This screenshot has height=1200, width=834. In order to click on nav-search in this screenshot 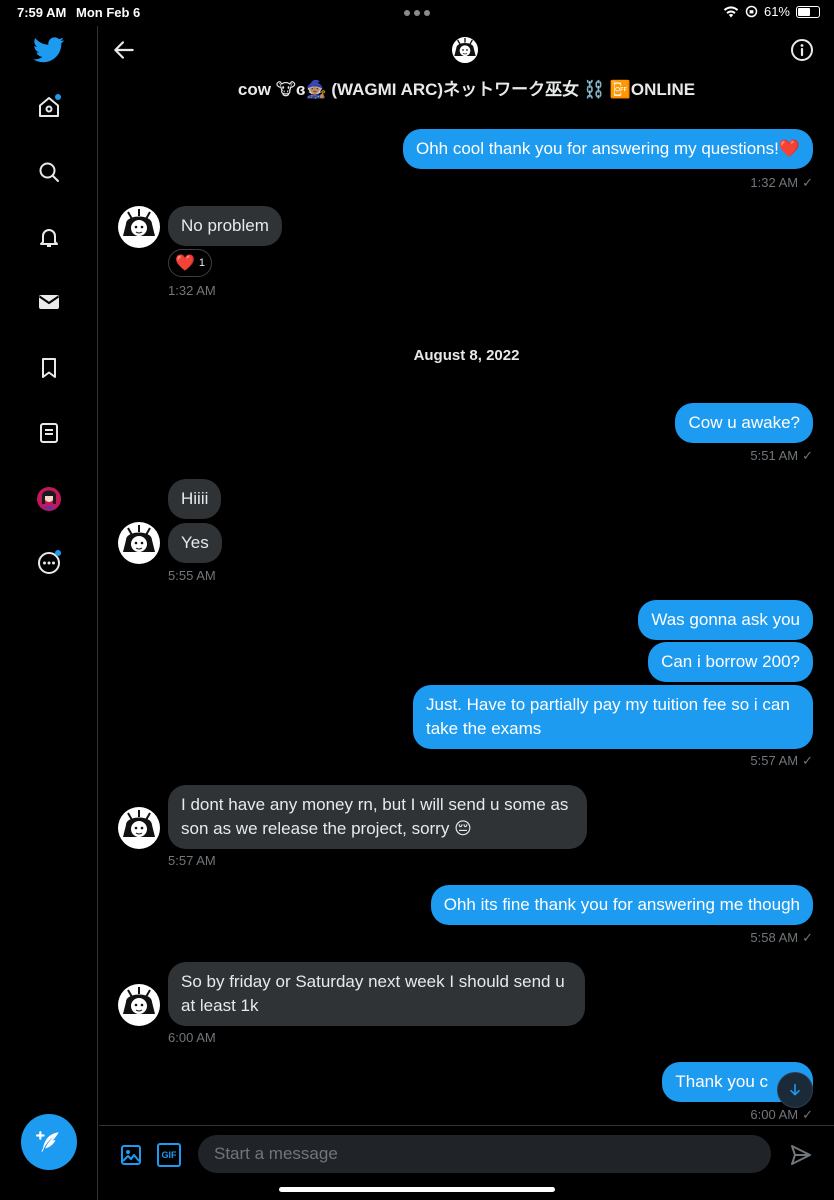, I will do `click(49, 172)`.